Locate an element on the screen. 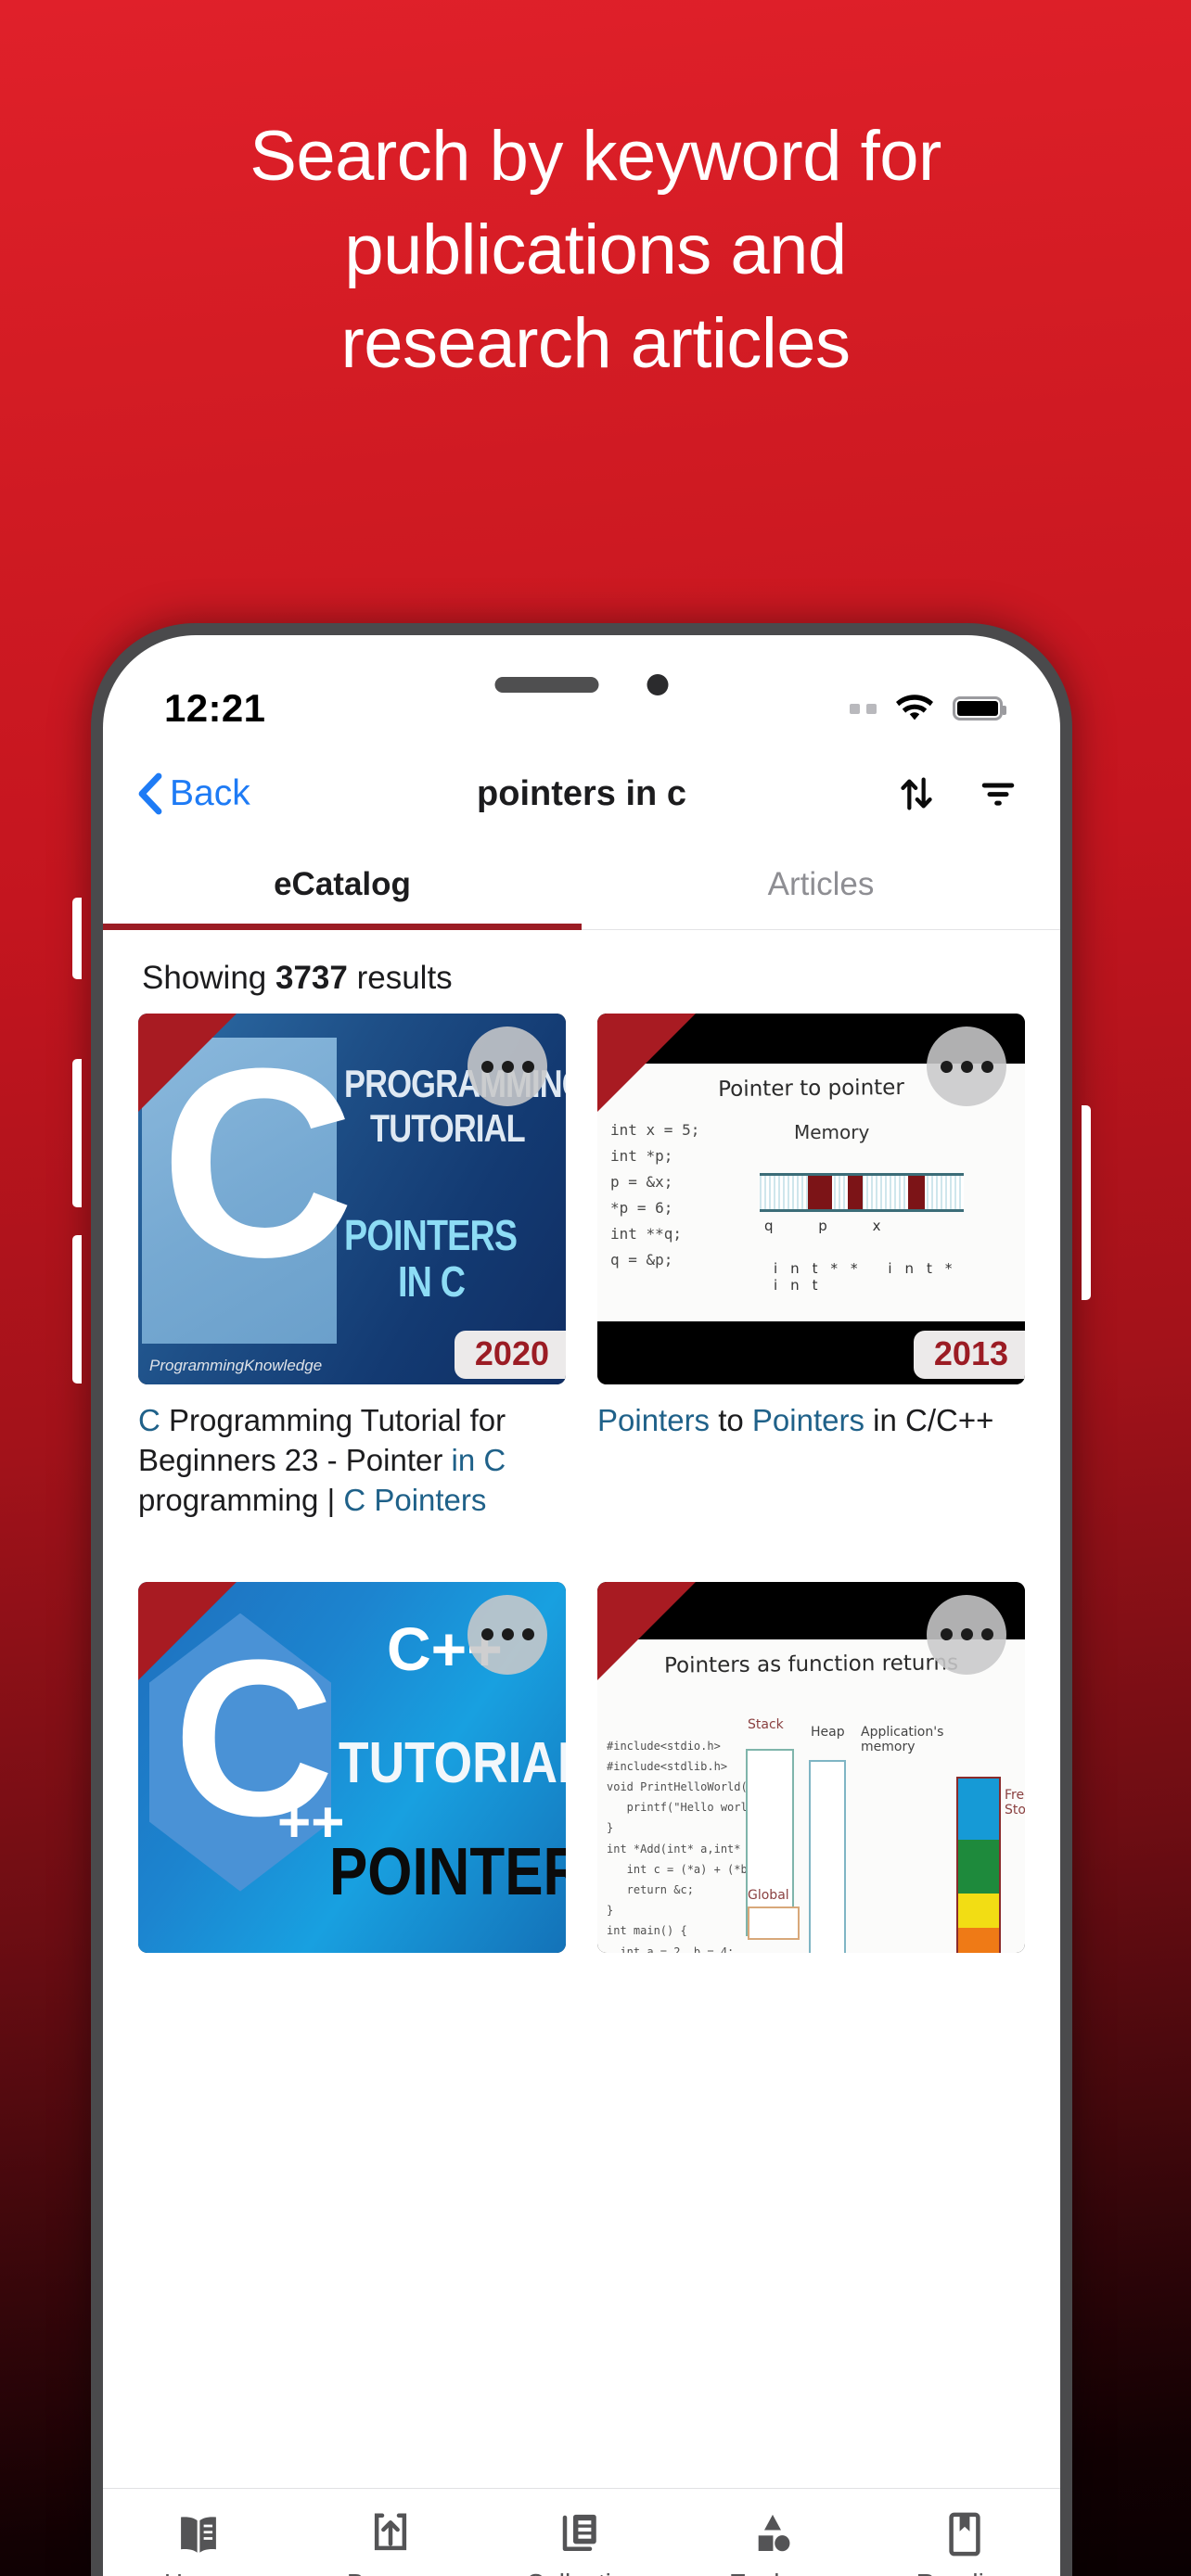 This screenshot has height=2576, width=1191. tabbar-item-explore: Explore is located at coordinates (772, 2542).